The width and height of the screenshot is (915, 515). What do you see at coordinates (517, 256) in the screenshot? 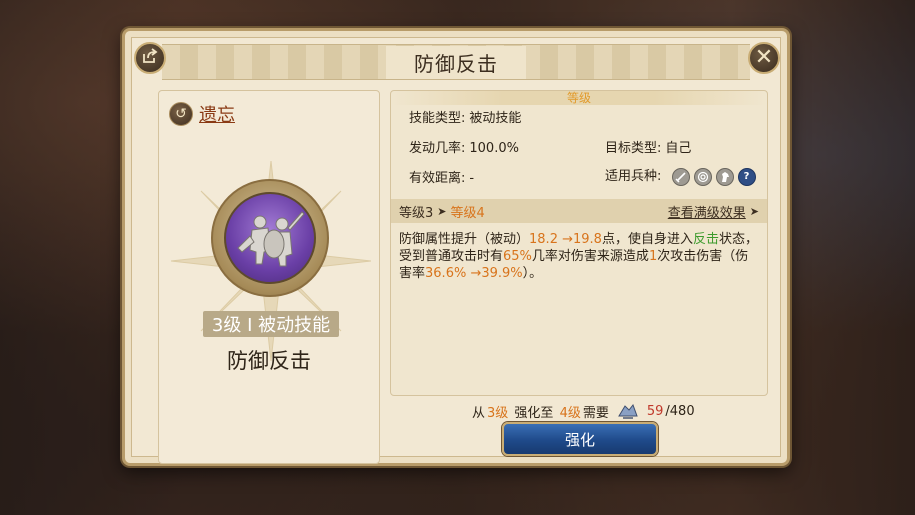
I see `desc-value-chance: 65%` at bounding box center [517, 256].